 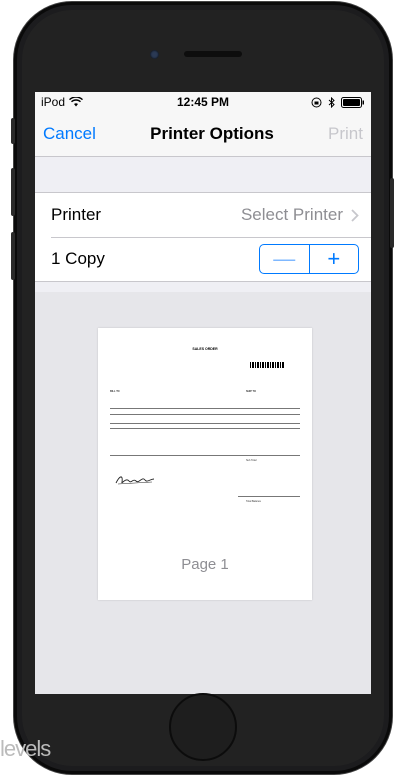 I want to click on wifi-icon, so click(x=76, y=102).